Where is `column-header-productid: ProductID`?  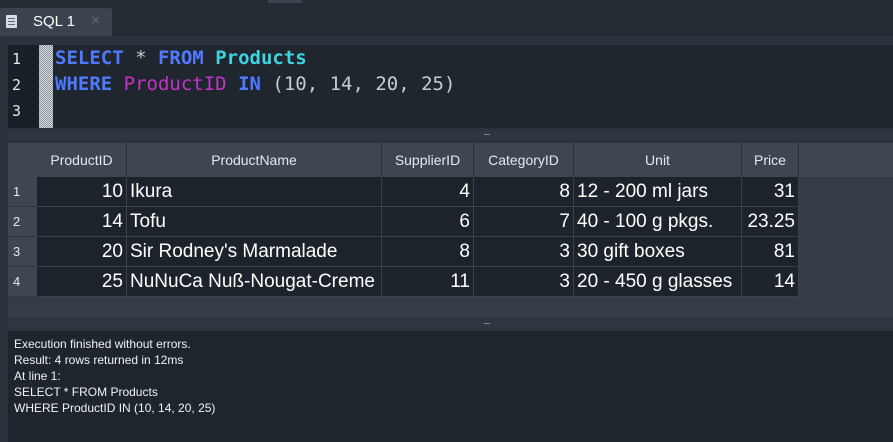 column-header-productid: ProductID is located at coordinates (82, 160).